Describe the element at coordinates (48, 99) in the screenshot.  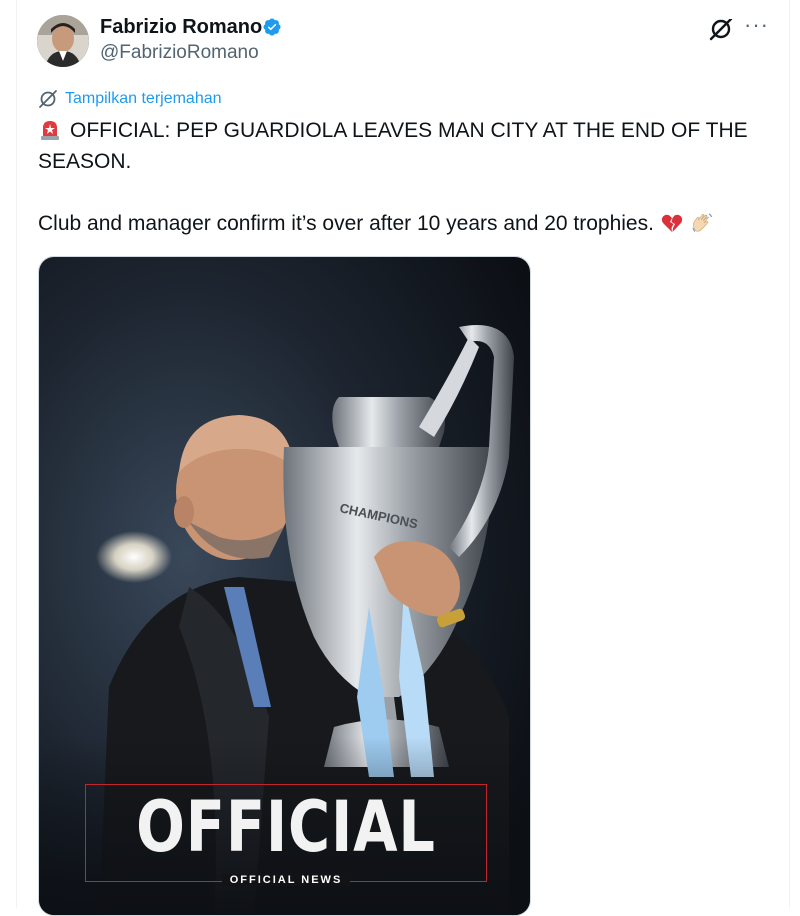
I see `translate-icon` at that location.